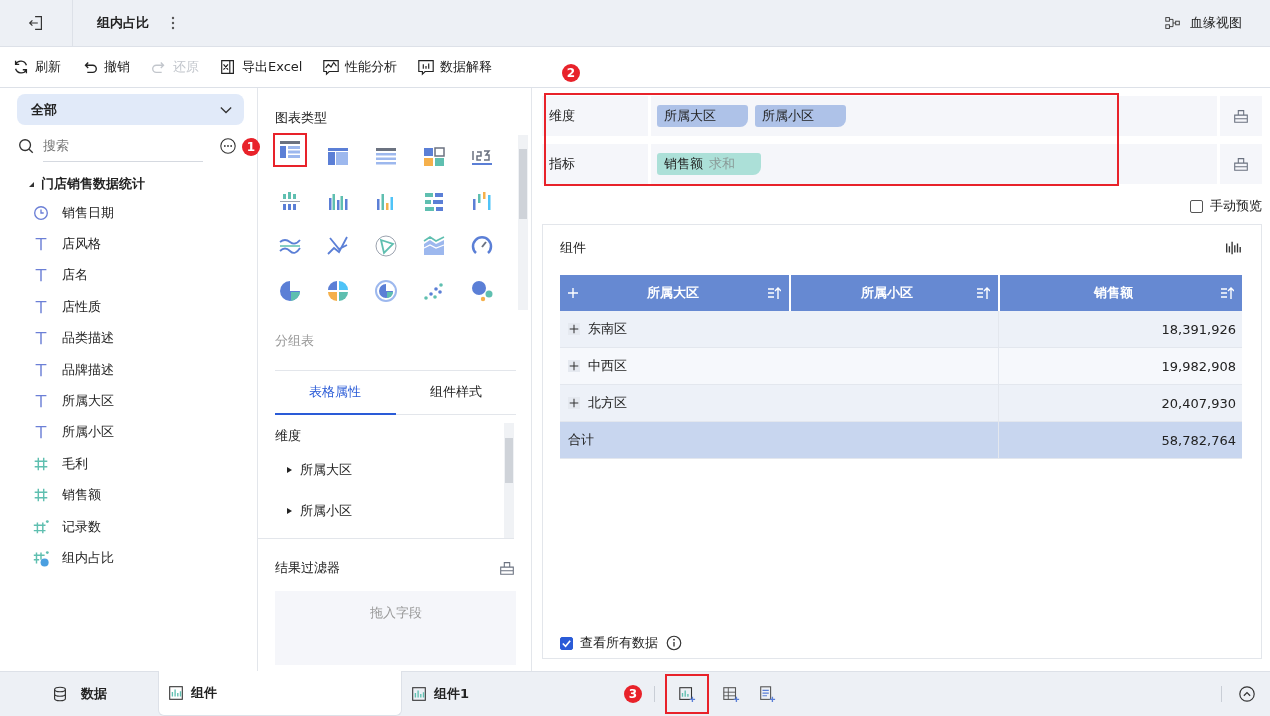 This screenshot has width=1270, height=716. Describe the element at coordinates (88, 401) in the screenshot. I see `field-name: 所属大区` at that location.